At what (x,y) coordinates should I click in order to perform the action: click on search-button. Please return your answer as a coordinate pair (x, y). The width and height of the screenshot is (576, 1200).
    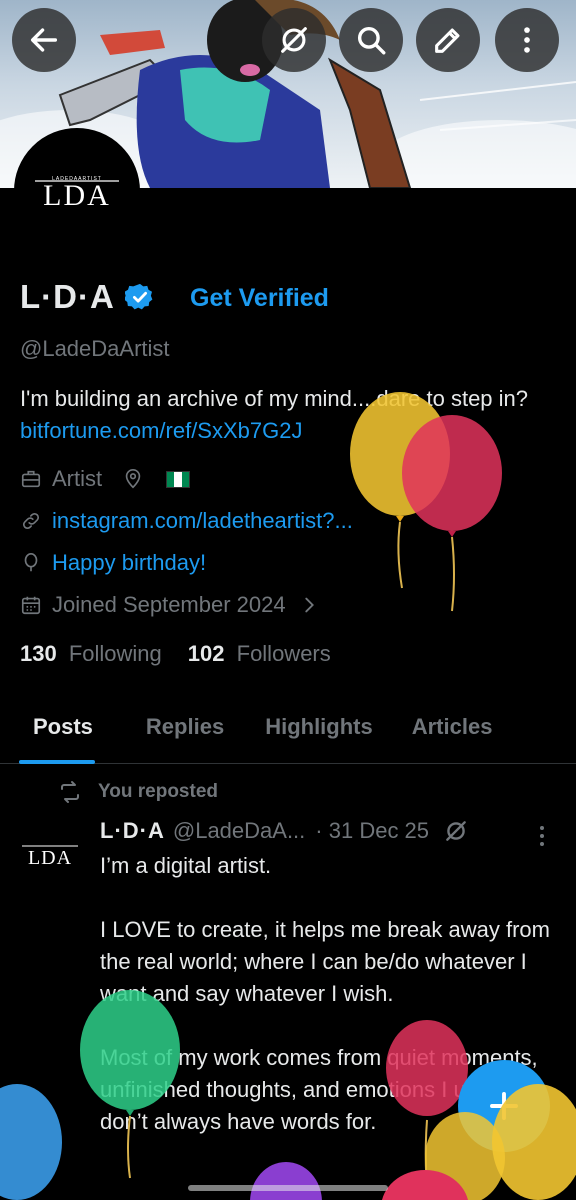
    Looking at the image, I should click on (371, 40).